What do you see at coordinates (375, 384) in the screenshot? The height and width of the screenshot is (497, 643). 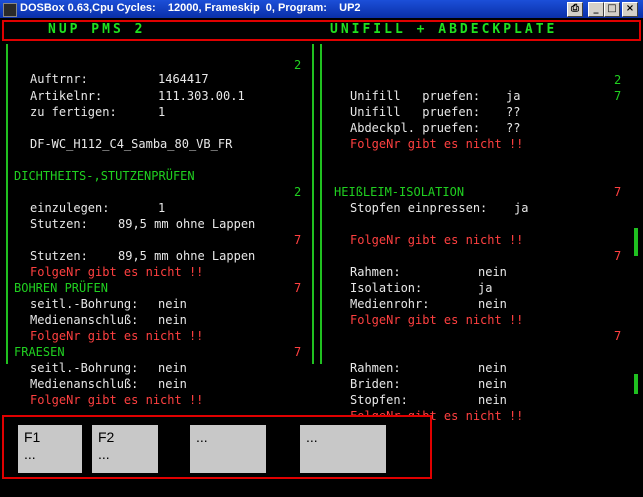 I see `briden-label: Briden:` at bounding box center [375, 384].